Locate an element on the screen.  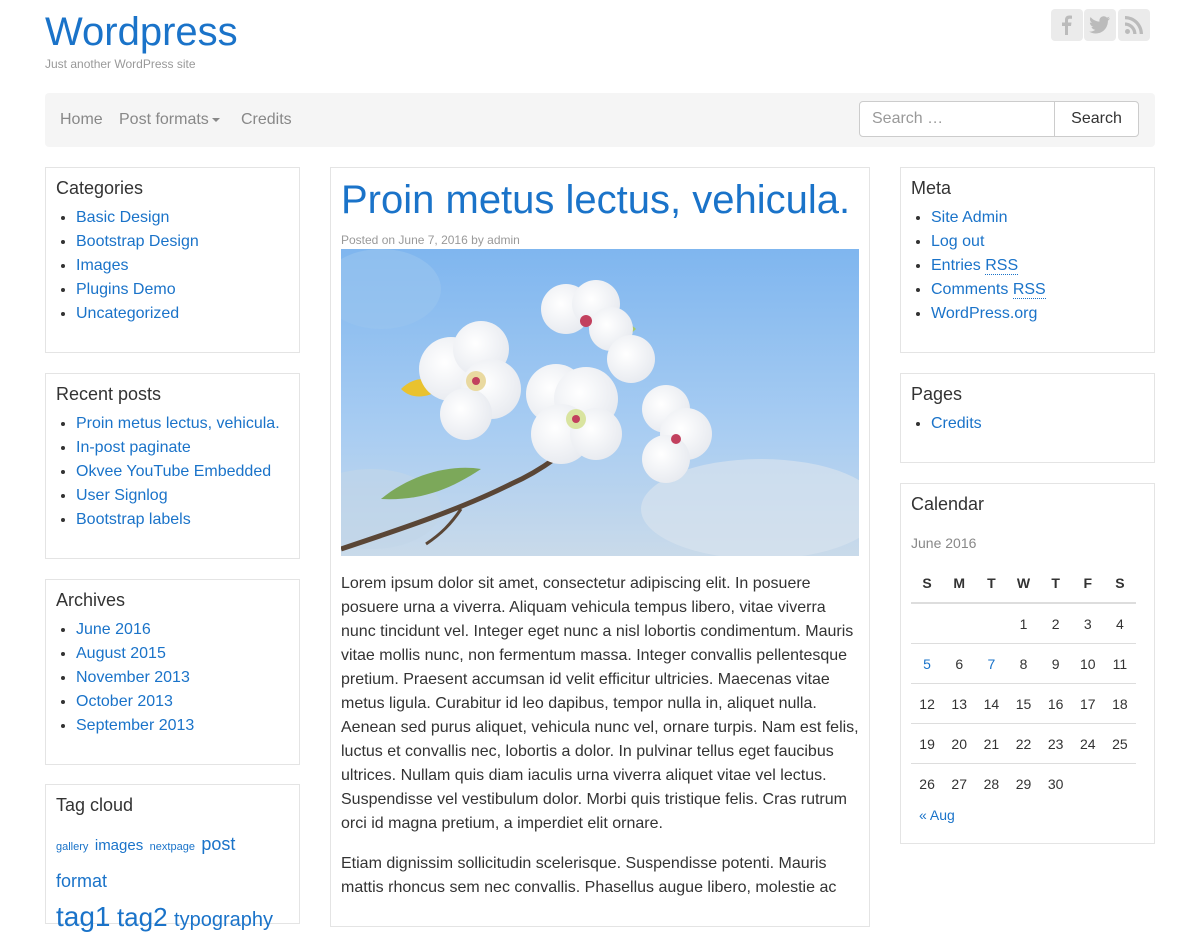
tag-link: images is located at coordinates (119, 845).